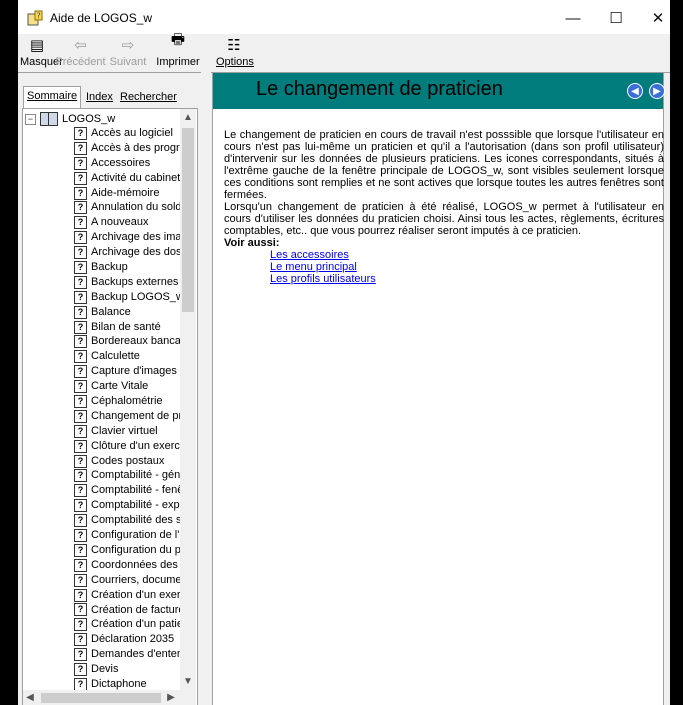 Image resolution: width=683 pixels, height=705 pixels. Describe the element at coordinates (654, 18) in the screenshot. I see `close-button: ✕` at that location.